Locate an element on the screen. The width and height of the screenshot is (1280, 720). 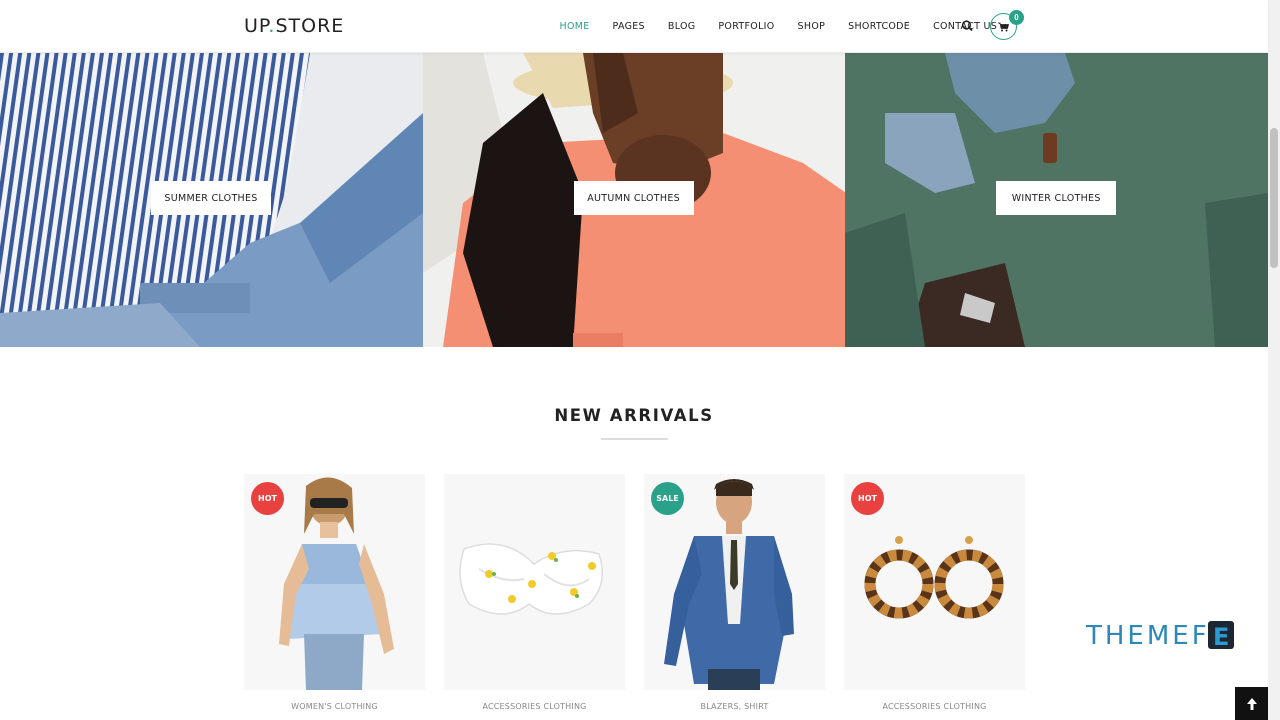
product-card: SALE BLAZERS, SHIRT is located at coordinates (734, 592).